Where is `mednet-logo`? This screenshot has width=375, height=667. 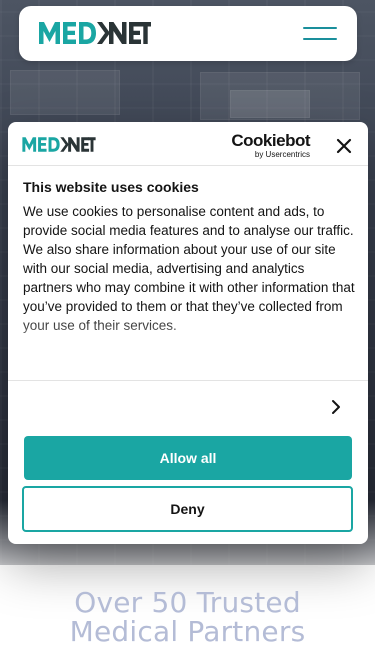 mednet-logo is located at coordinates (95, 33).